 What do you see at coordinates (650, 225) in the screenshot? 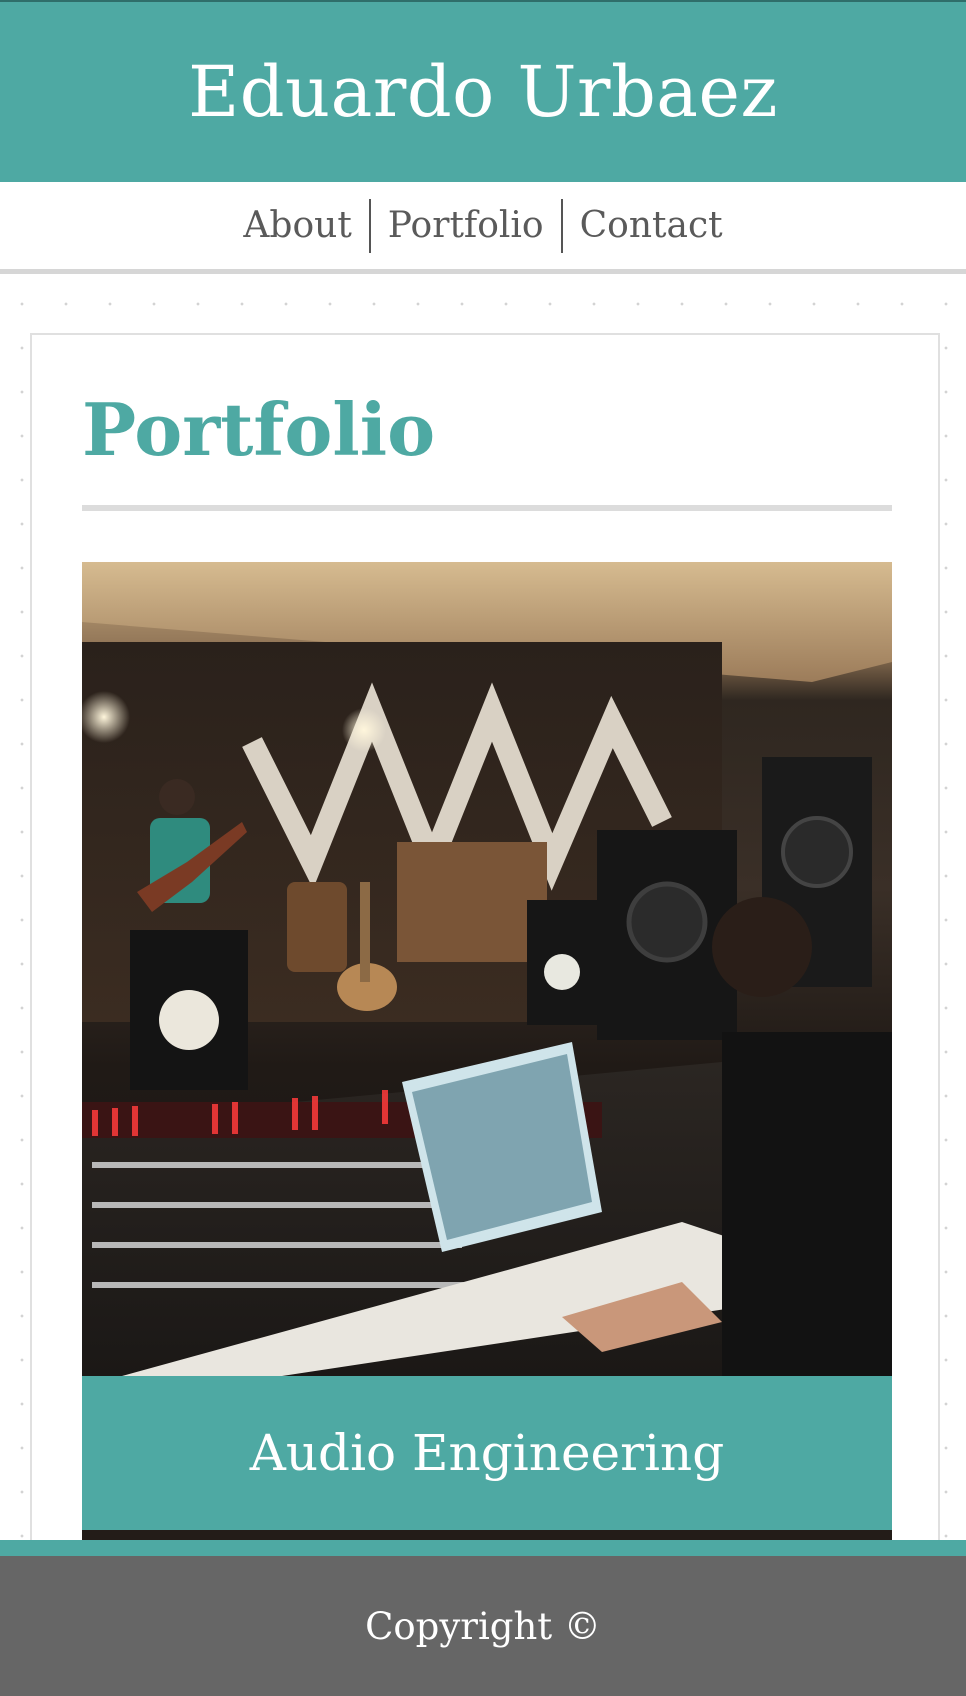
I see `nav-item-contact: Contact` at bounding box center [650, 225].